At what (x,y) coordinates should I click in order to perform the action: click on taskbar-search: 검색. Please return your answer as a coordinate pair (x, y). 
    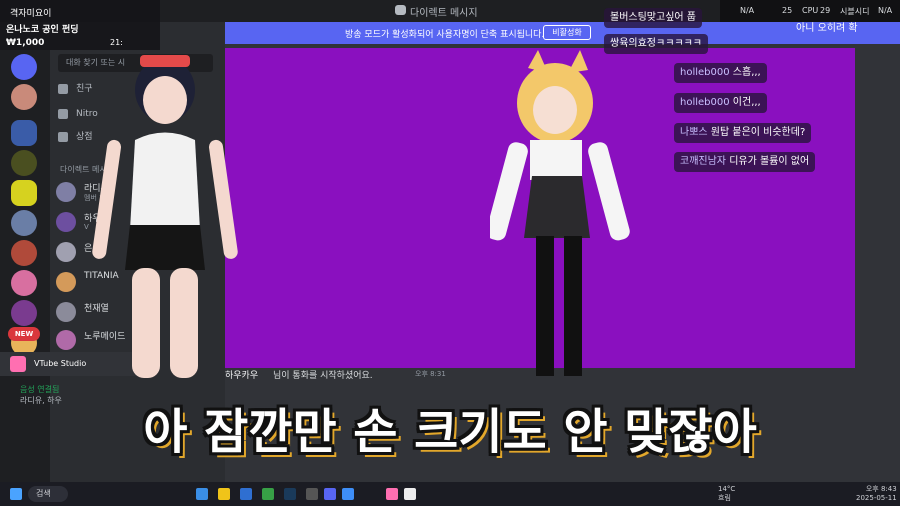
    Looking at the image, I should click on (48, 494).